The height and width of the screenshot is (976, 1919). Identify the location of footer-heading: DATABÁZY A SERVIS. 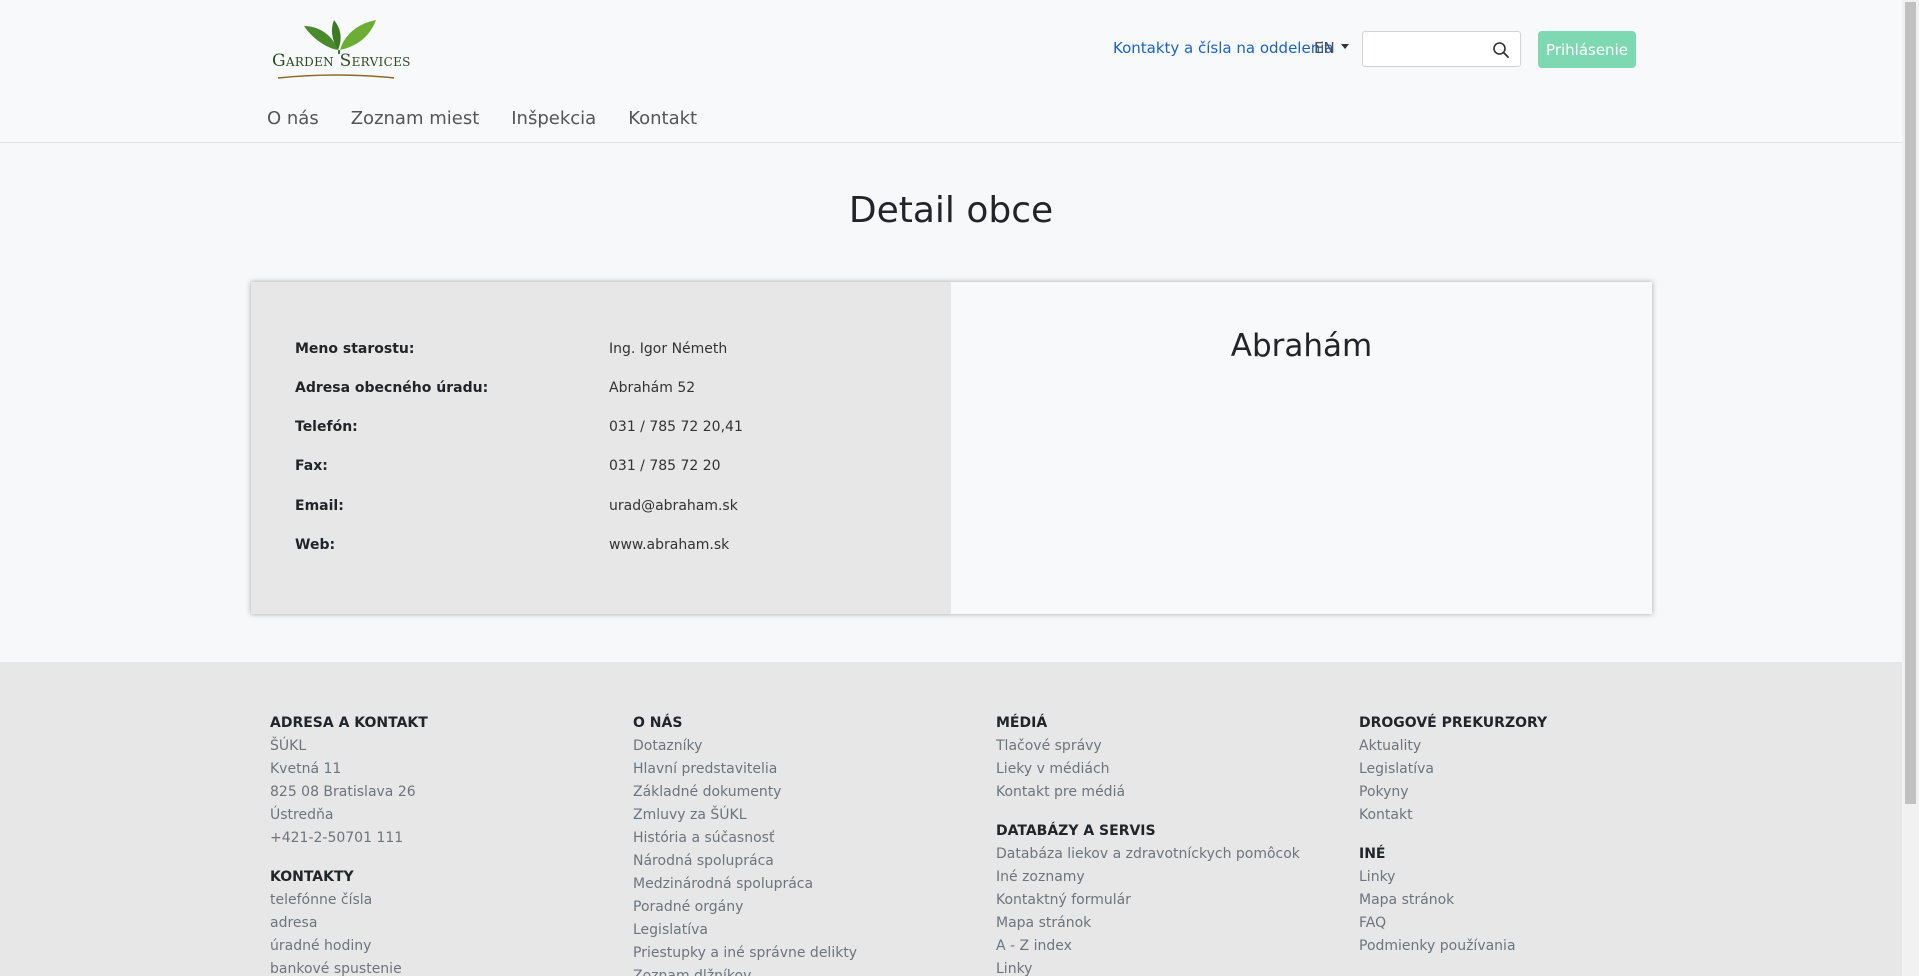
(1076, 831).